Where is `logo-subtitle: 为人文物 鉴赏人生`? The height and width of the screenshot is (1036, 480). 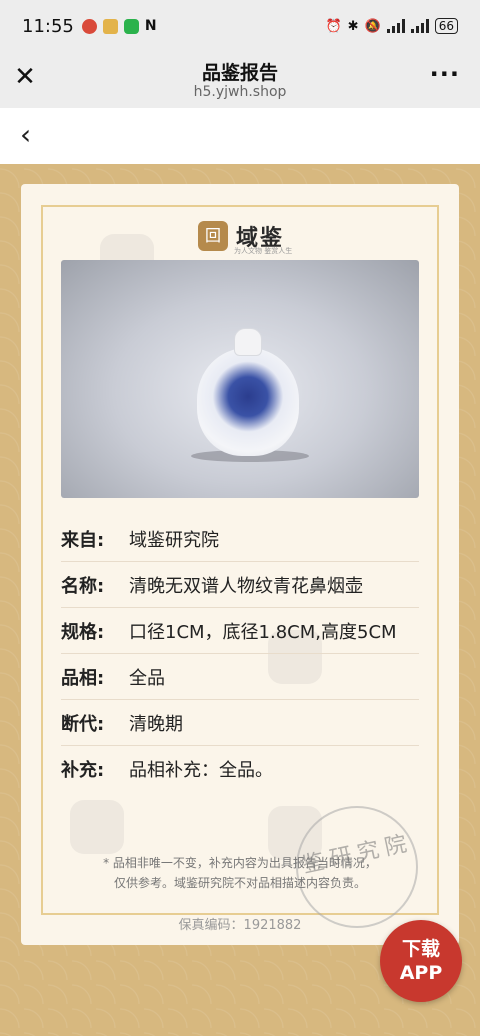
logo-subtitle: 为人文物 鉴赏人生 is located at coordinates (263, 251).